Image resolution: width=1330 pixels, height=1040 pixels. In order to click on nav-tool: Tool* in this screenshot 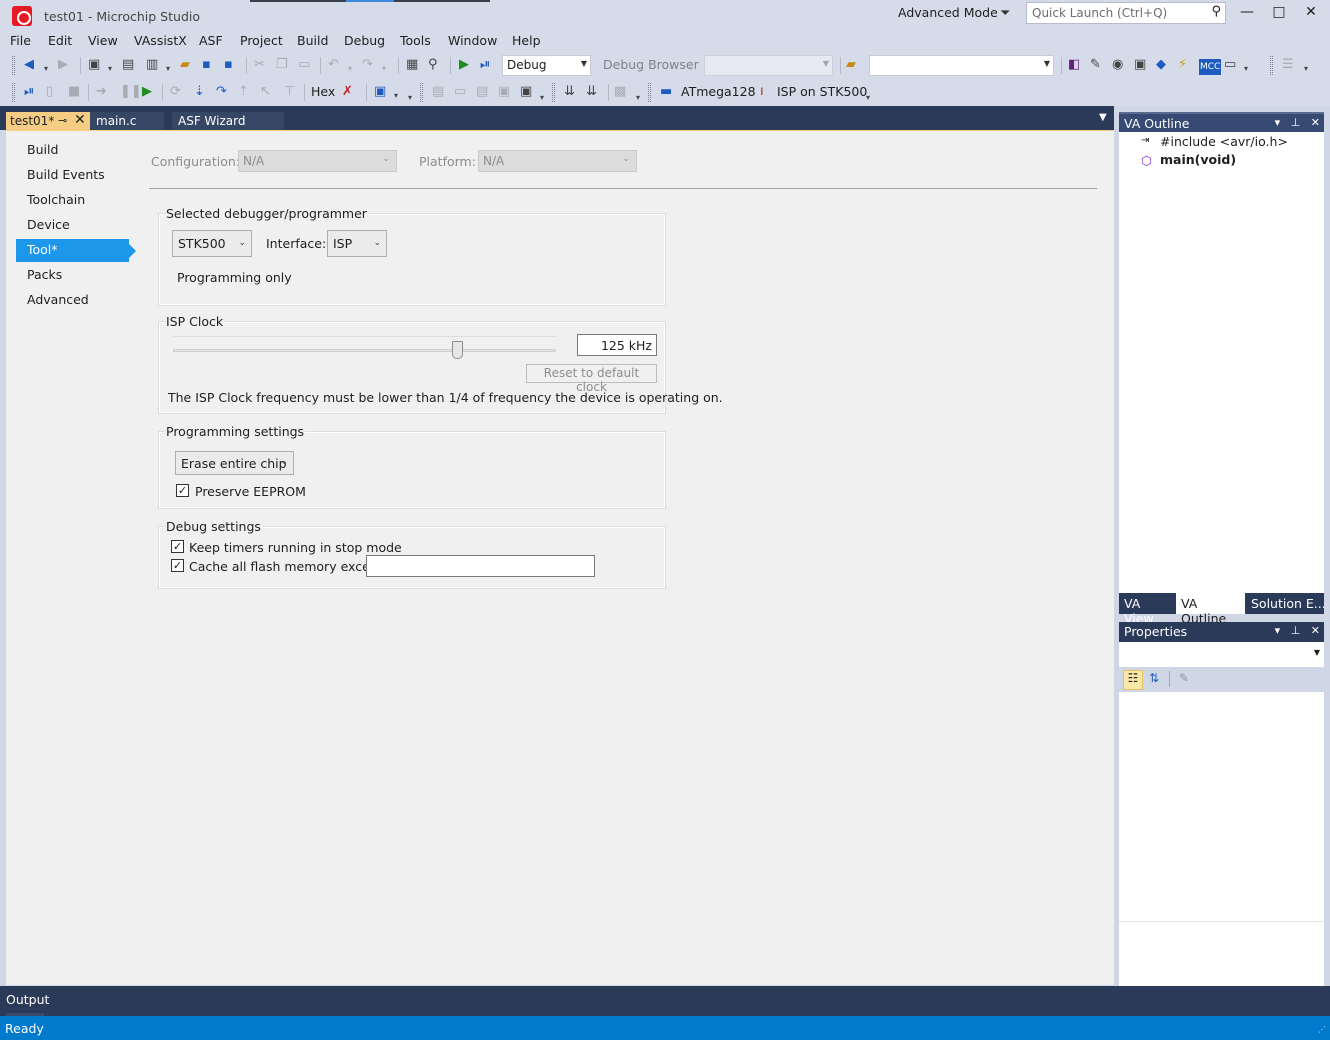, I will do `click(76, 250)`.